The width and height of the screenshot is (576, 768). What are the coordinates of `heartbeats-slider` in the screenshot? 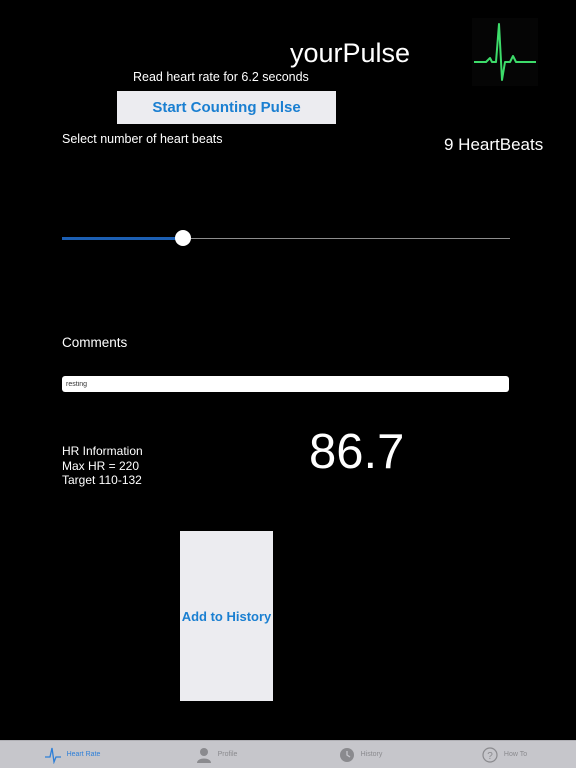 It's located at (286, 238).